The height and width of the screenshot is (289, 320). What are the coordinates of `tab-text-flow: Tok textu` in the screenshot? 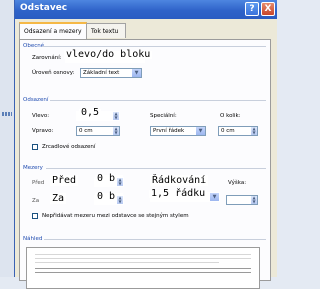 It's located at (106, 30).